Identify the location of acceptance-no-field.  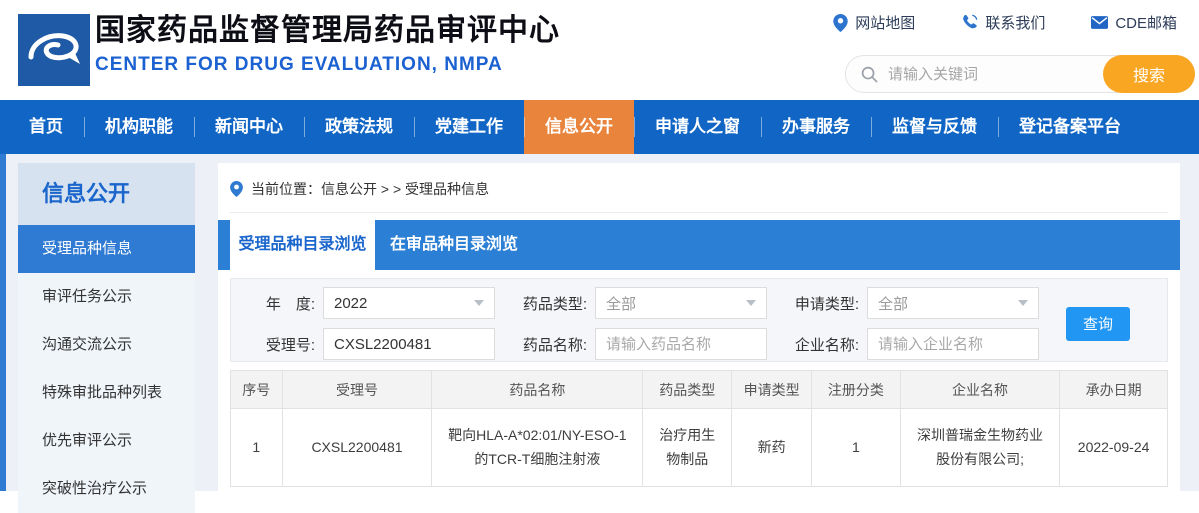
(409, 344).